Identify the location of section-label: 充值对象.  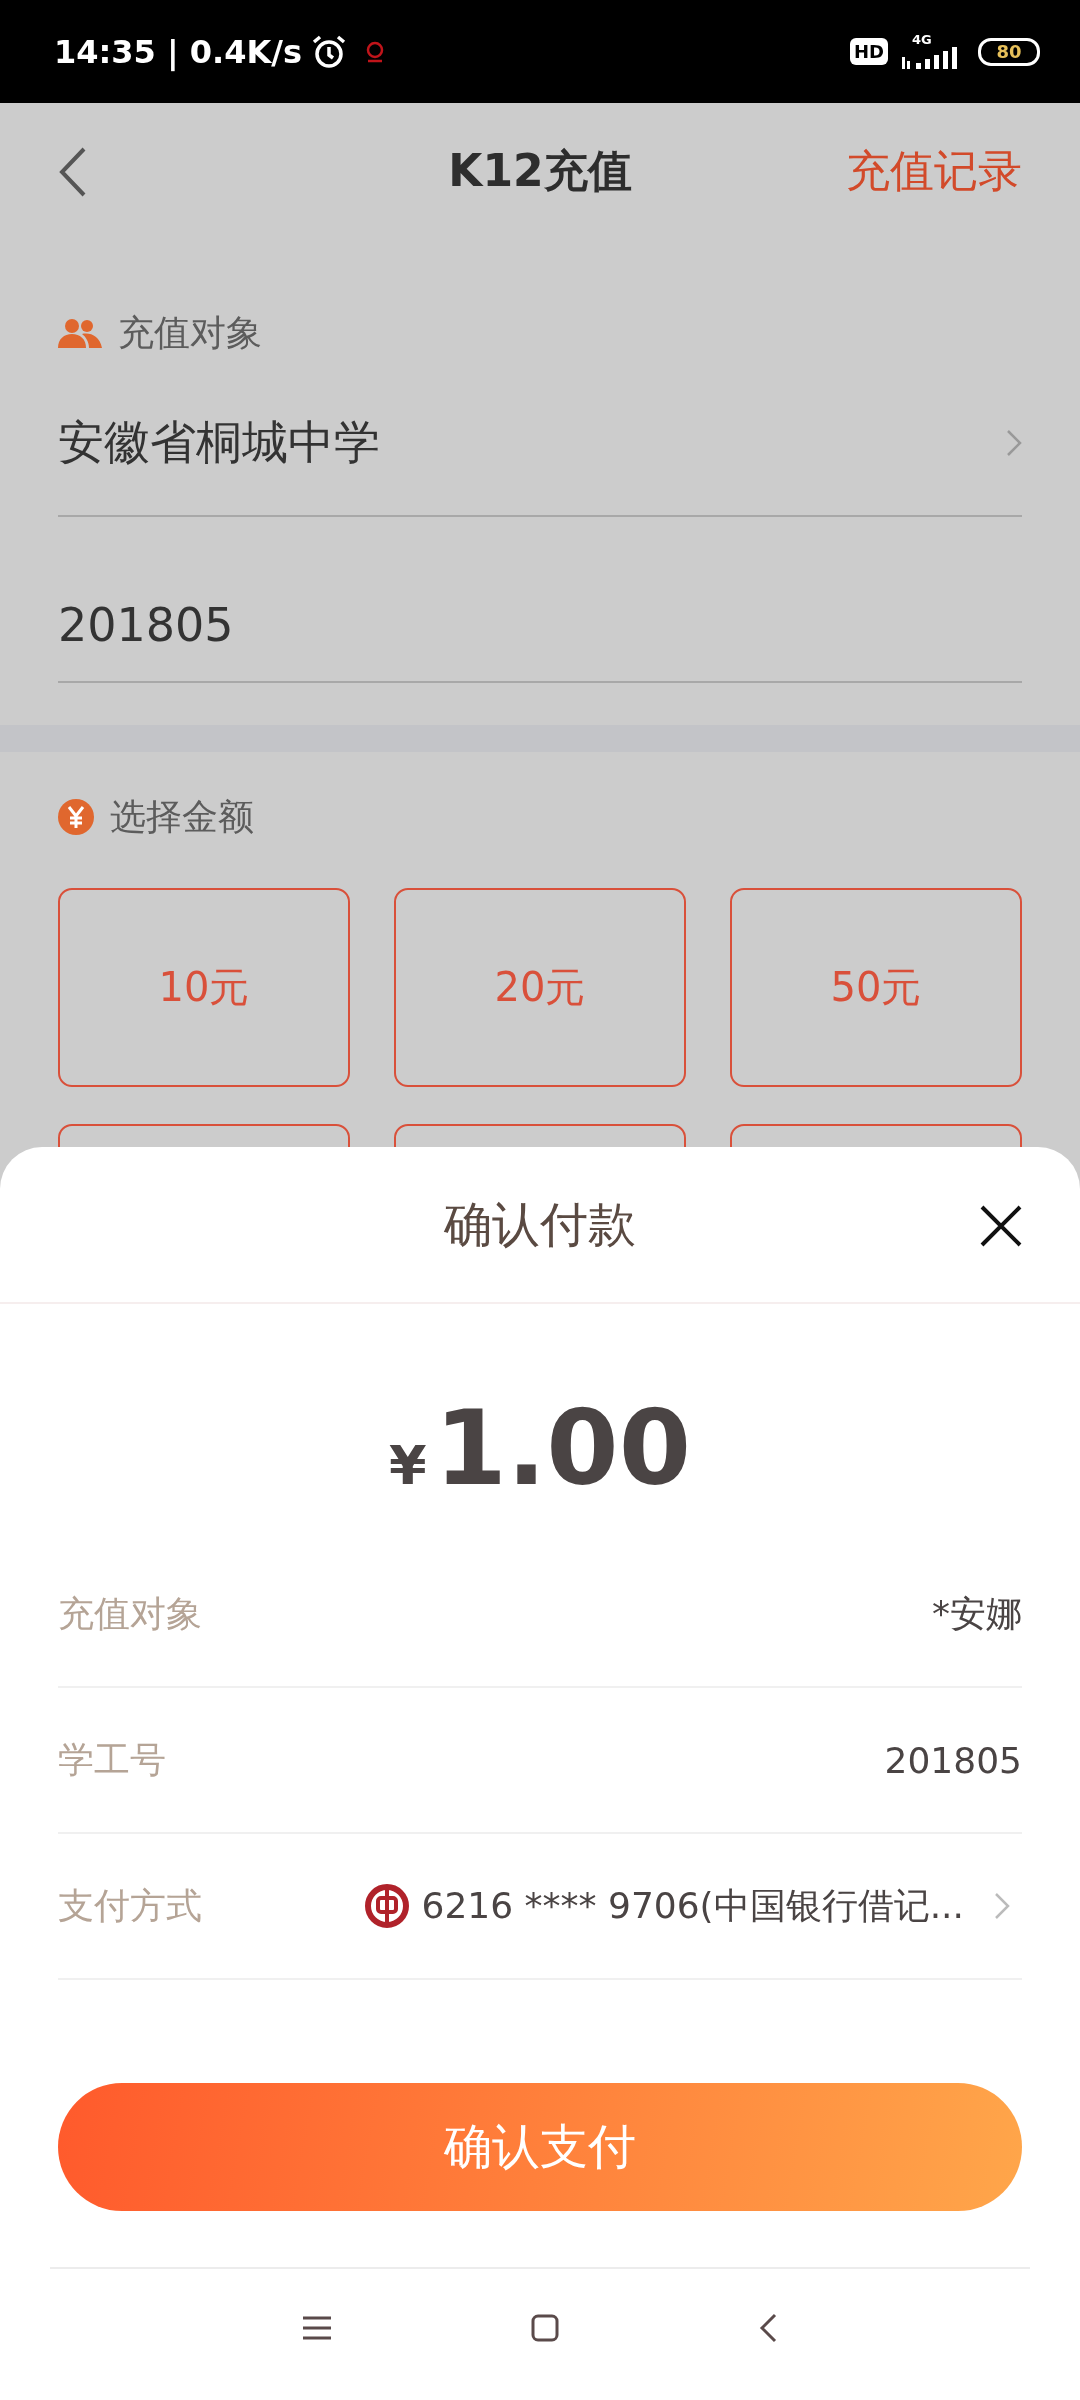
(190, 332).